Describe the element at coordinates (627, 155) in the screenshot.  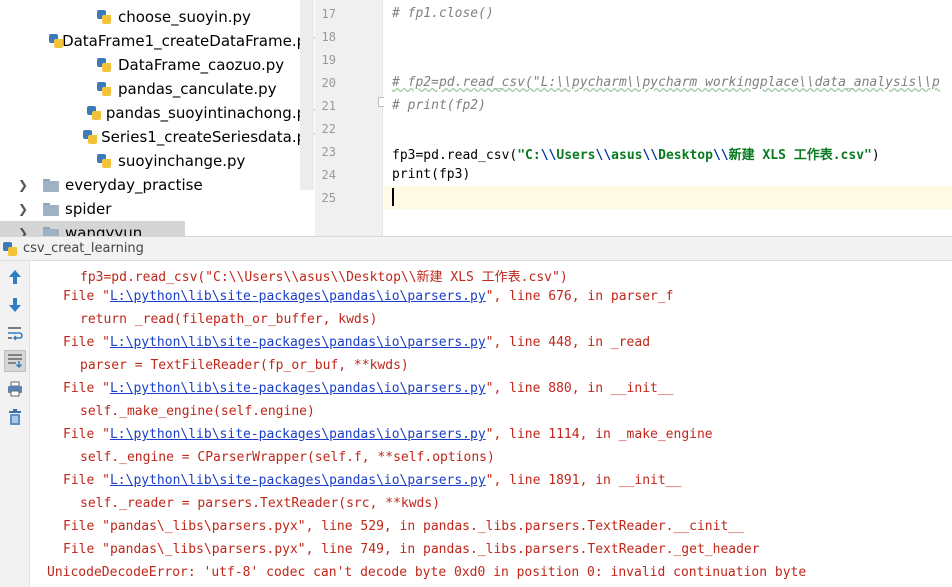
I see `string-segment: asus` at that location.